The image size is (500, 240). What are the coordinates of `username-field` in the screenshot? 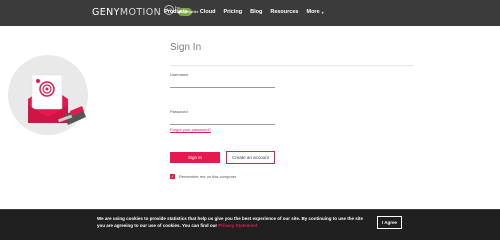 It's located at (222, 82).